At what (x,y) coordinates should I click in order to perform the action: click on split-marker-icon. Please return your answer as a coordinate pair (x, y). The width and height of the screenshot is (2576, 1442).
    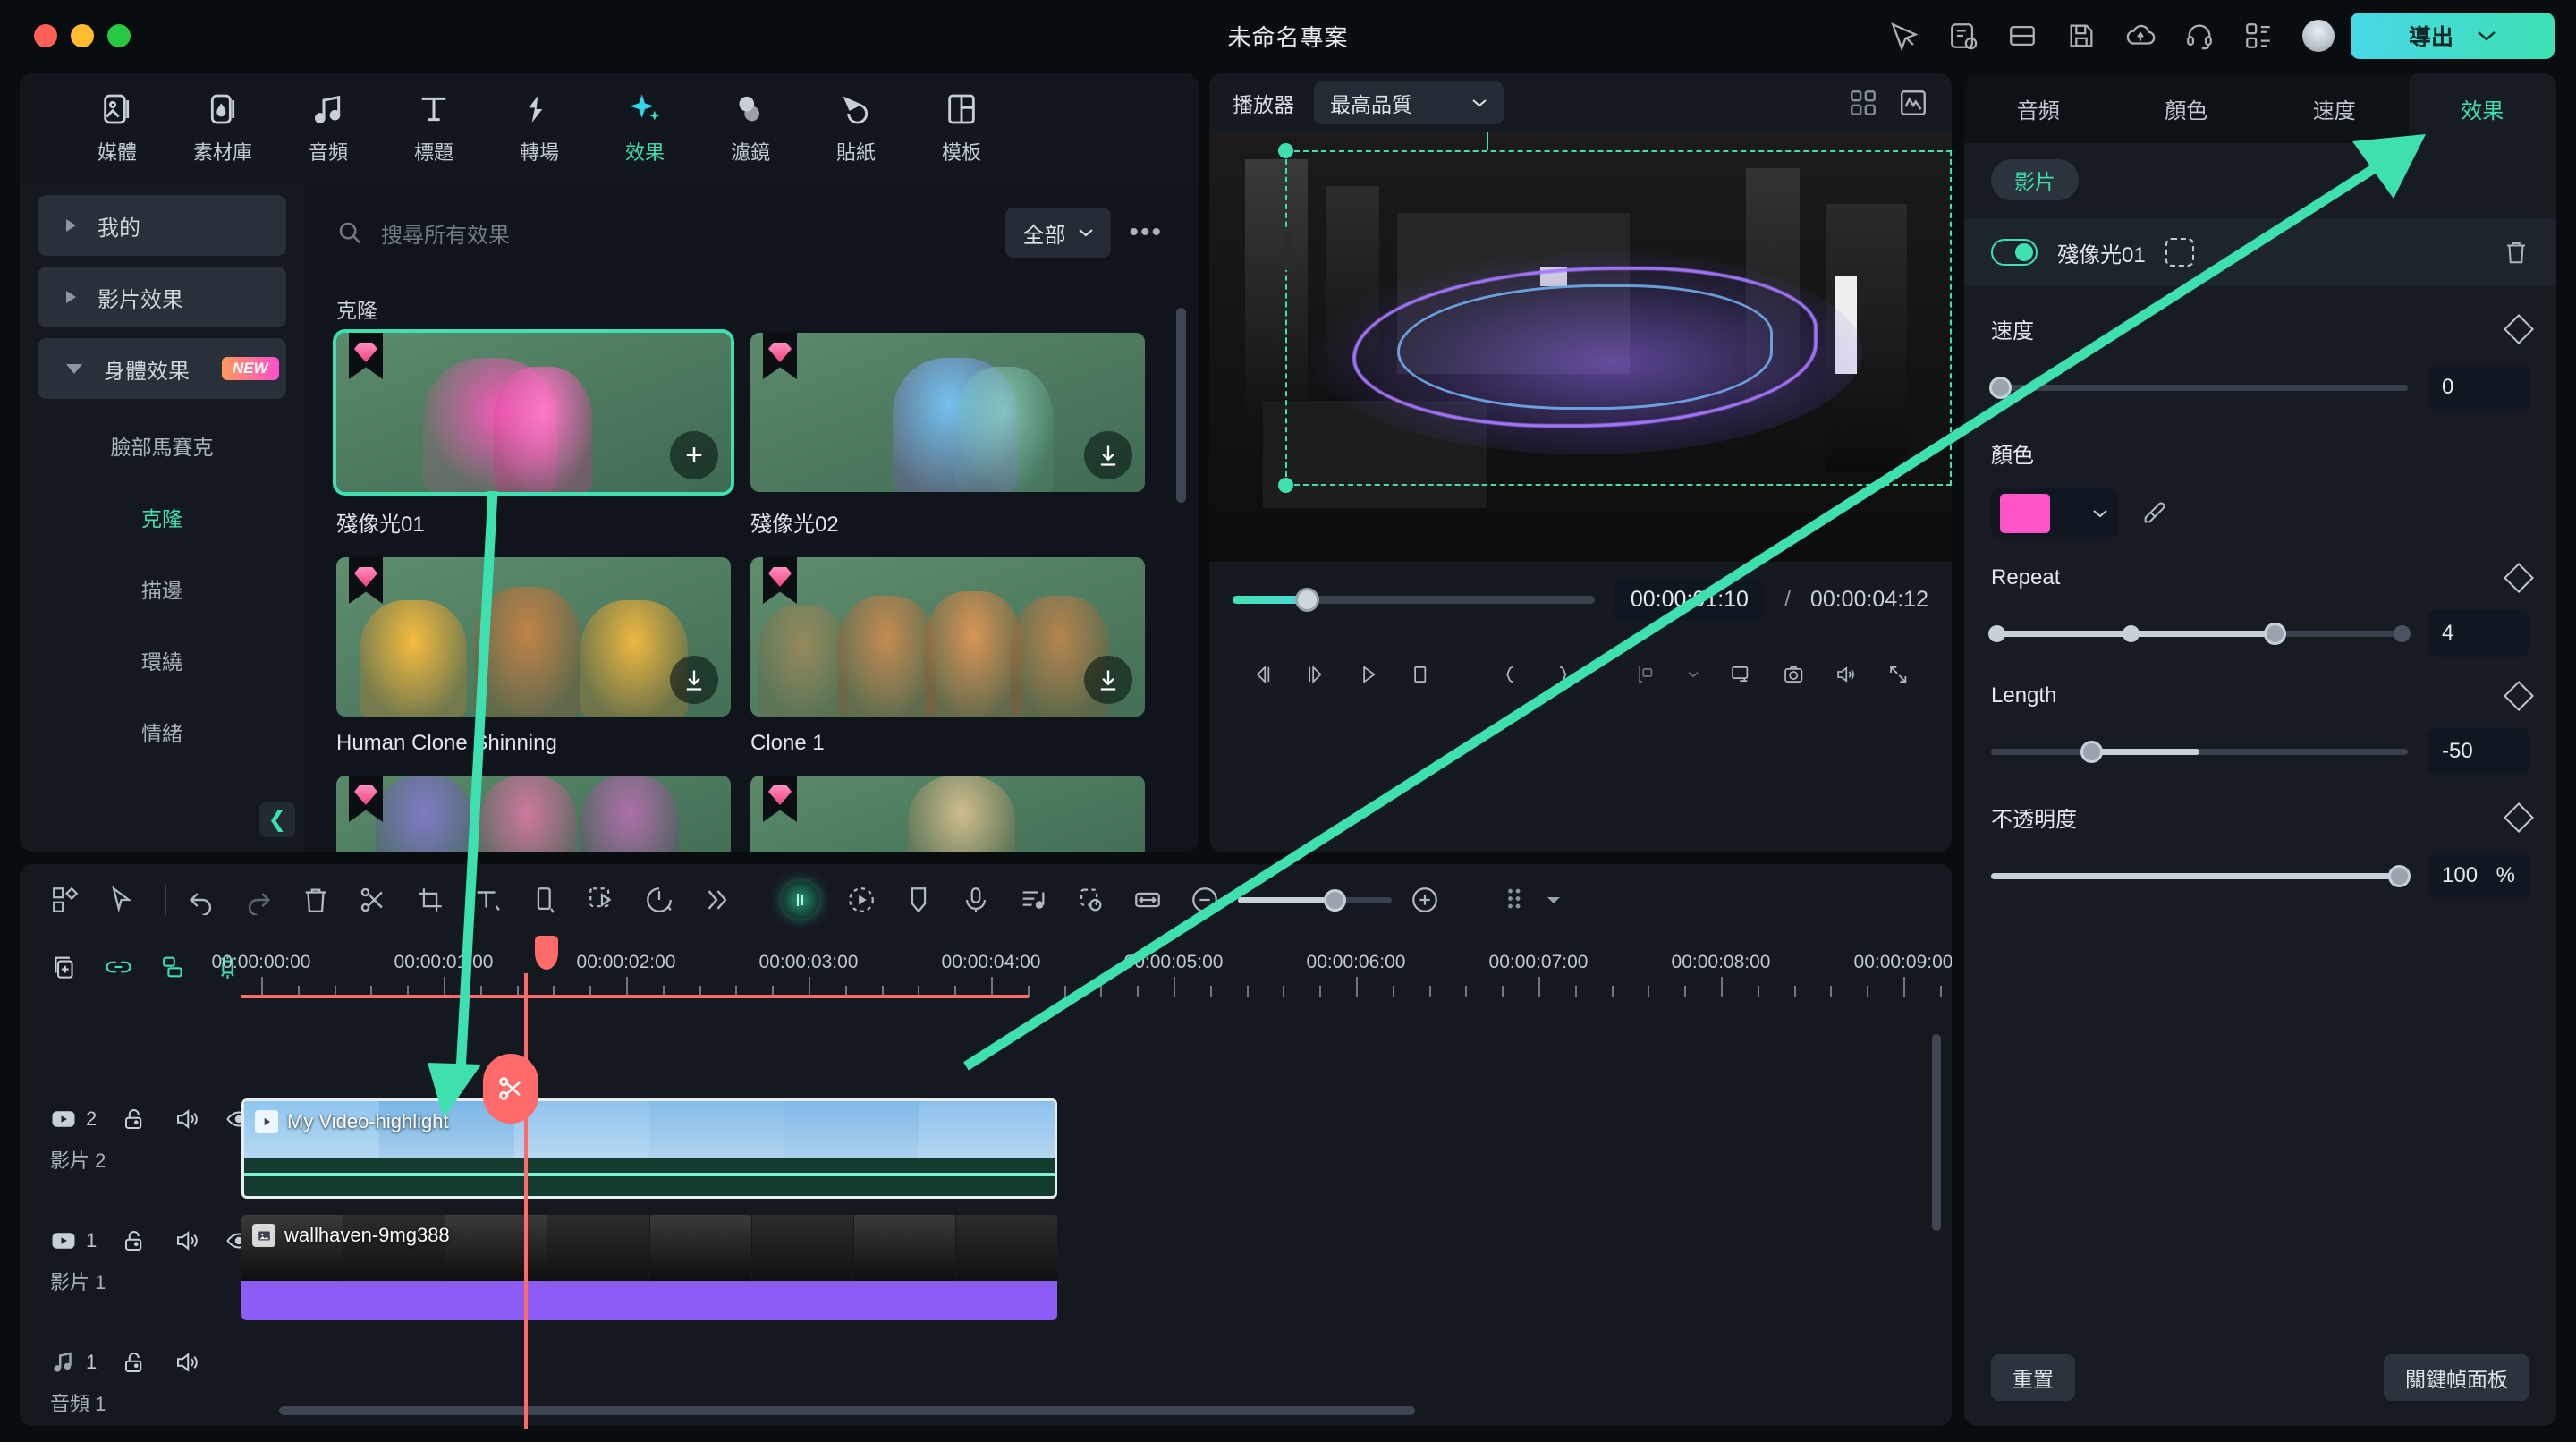
    Looking at the image, I should click on (1645, 674).